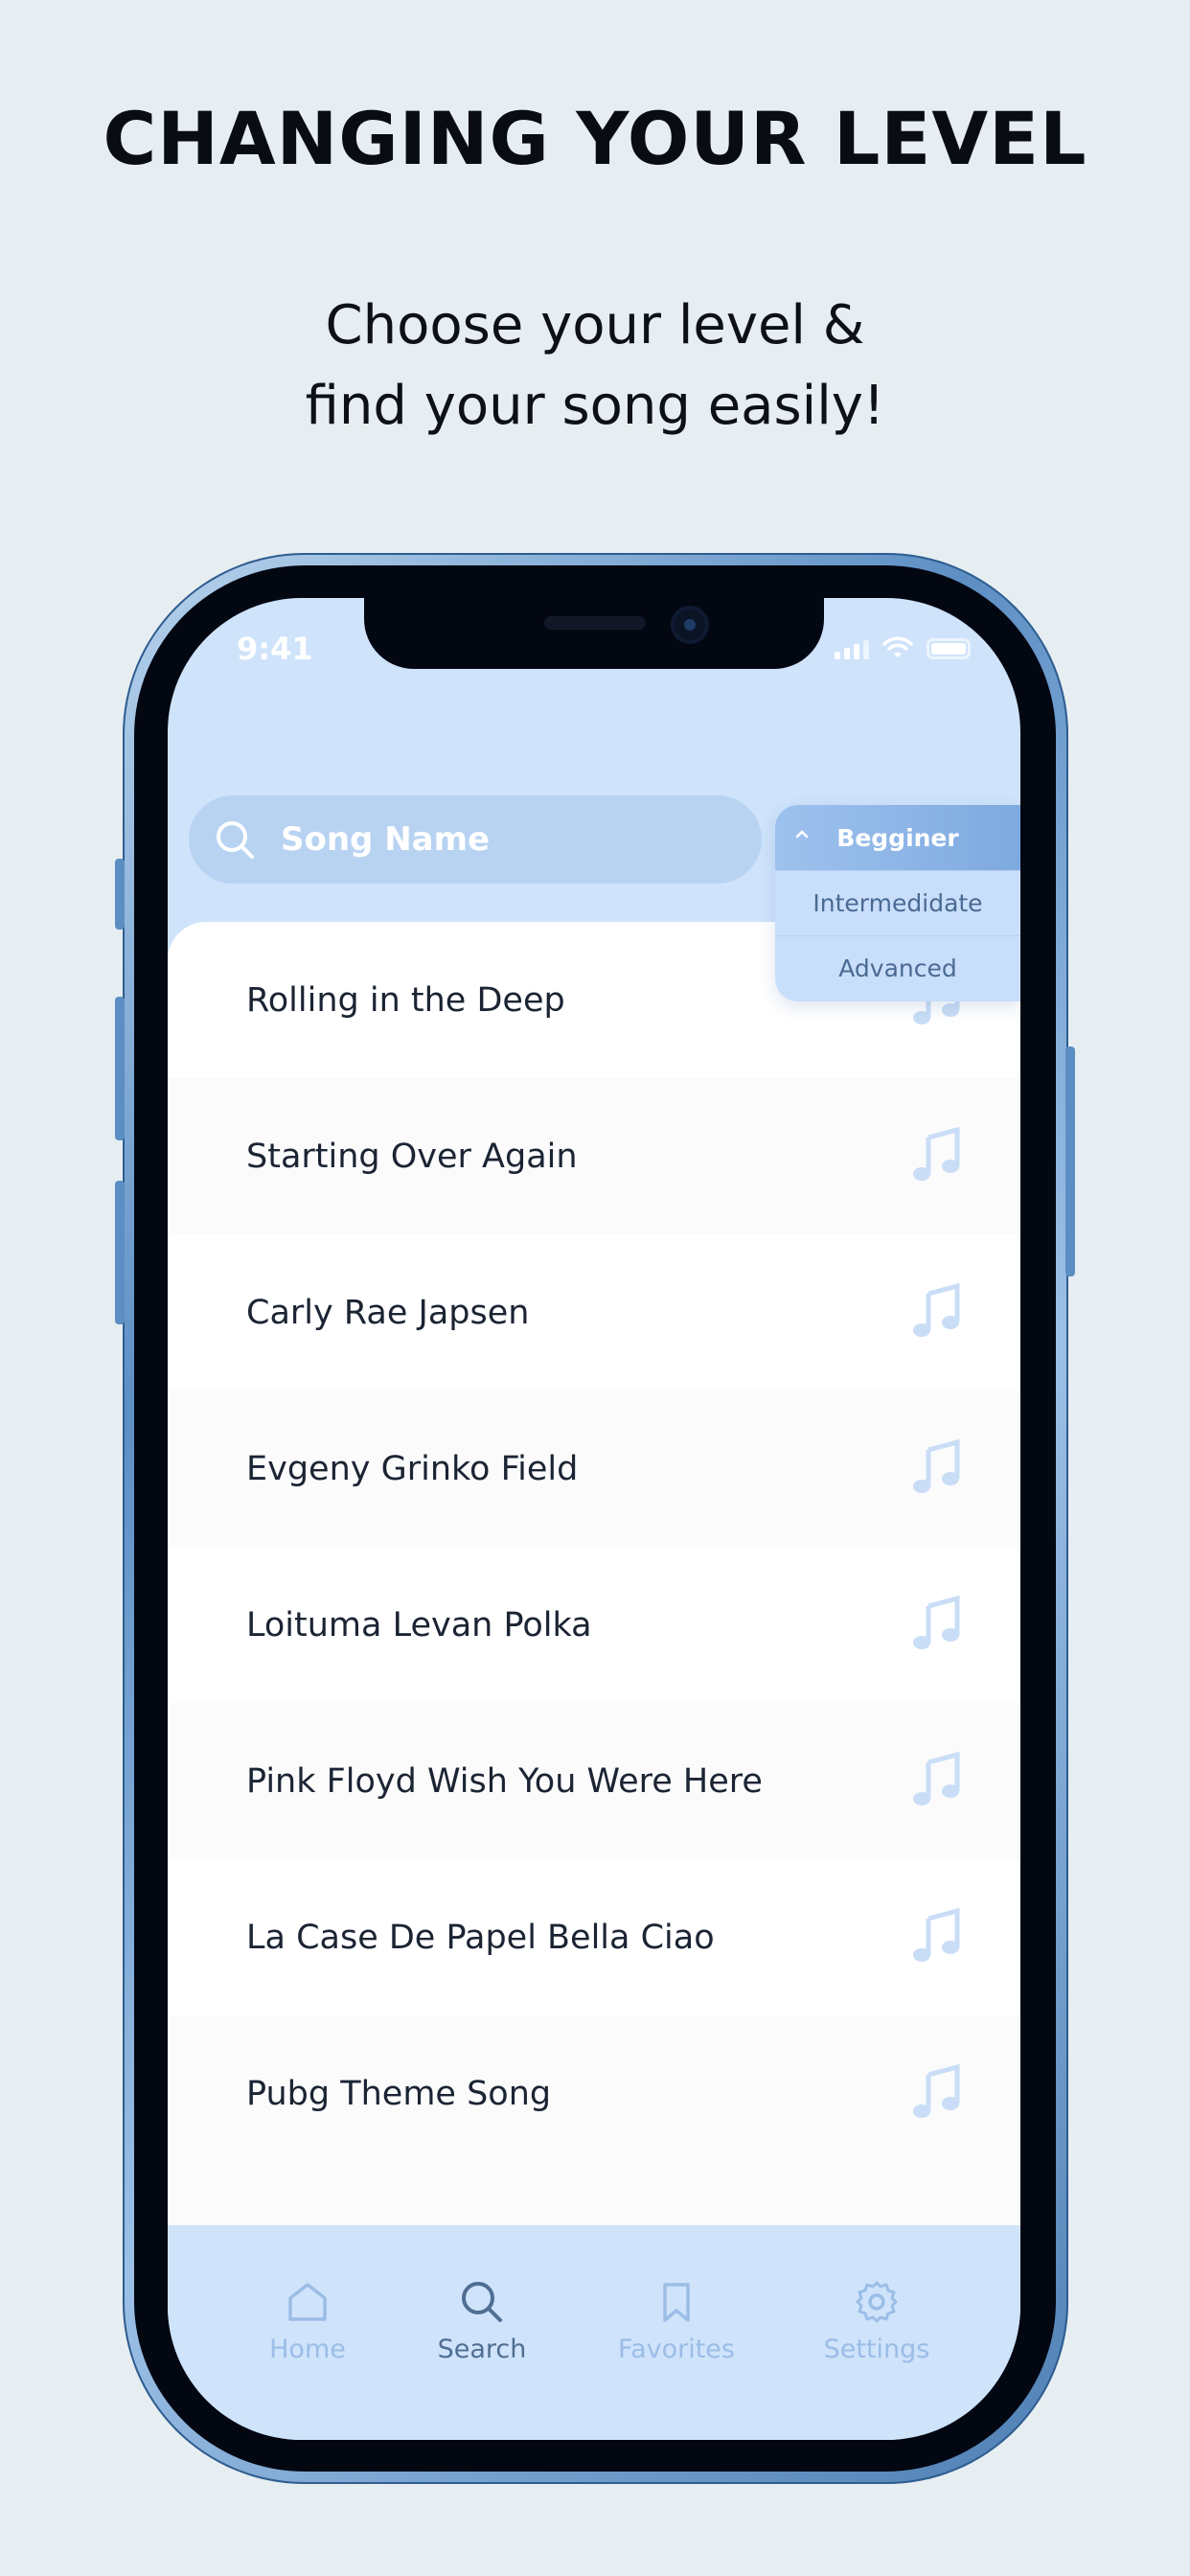 Image resolution: width=1190 pixels, height=2576 pixels. What do you see at coordinates (419, 1624) in the screenshot?
I see `song-title: Loituma Levan Polka` at bounding box center [419, 1624].